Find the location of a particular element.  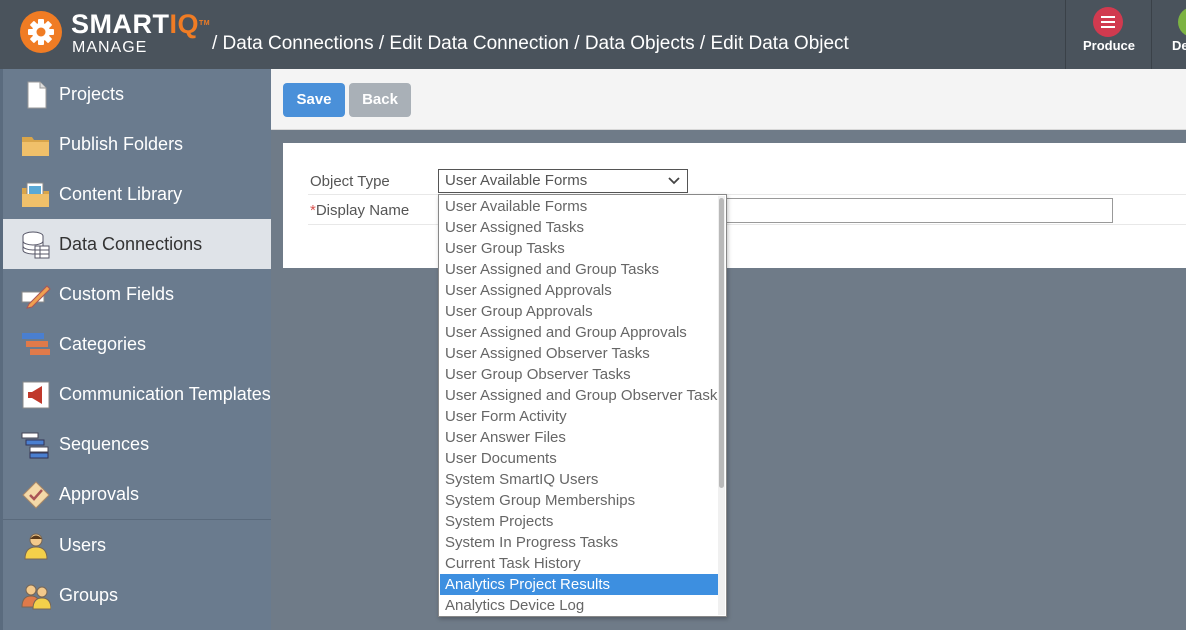

sidebar-item-categories: Categories is located at coordinates (137, 344).